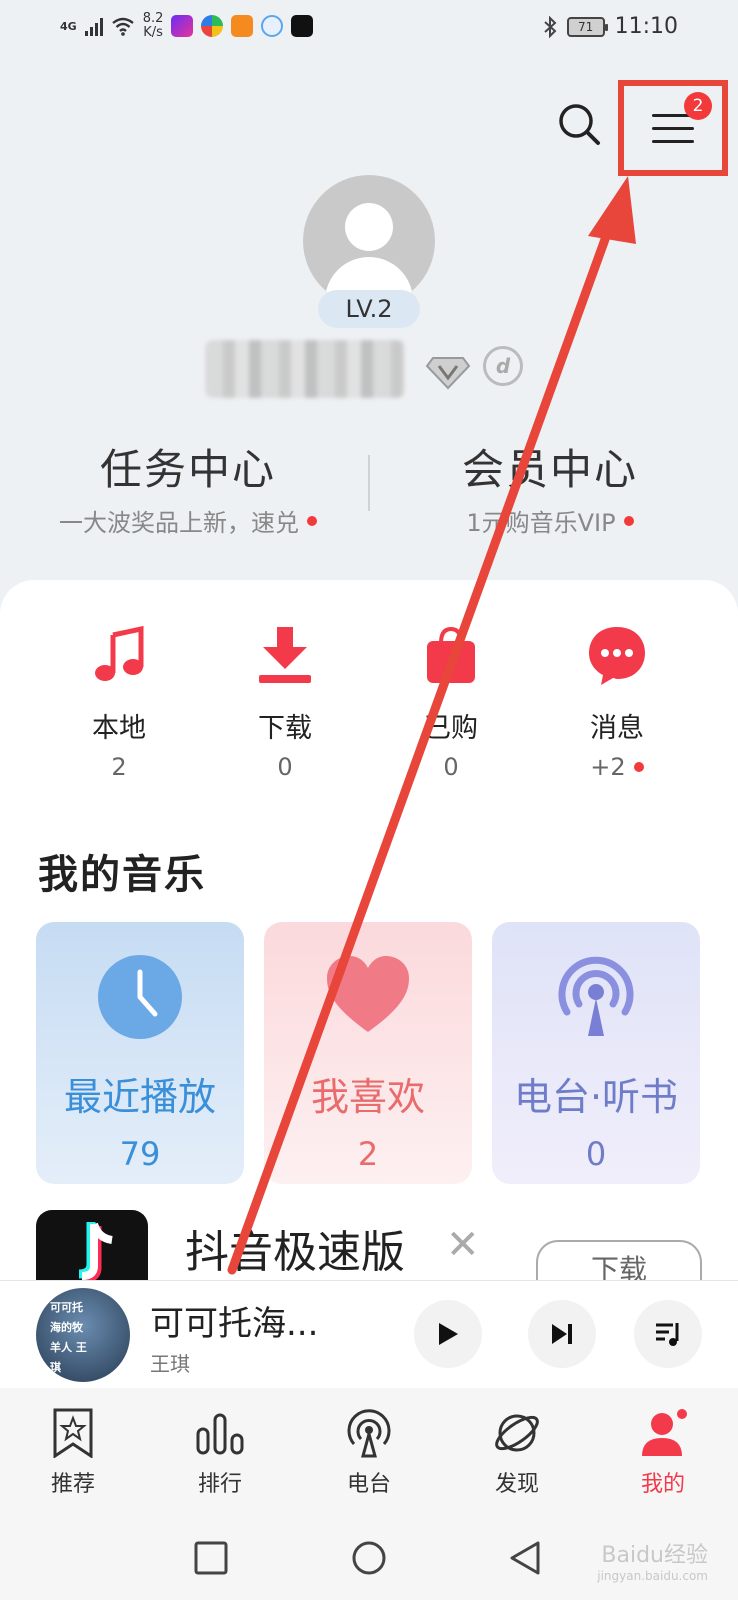 The image size is (738, 1600). I want to click on status-left: 4G 8.2 K/s, so click(187, 26).